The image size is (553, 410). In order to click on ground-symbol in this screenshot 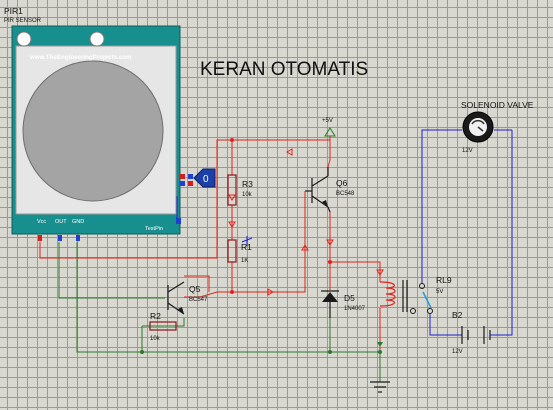, I will do `click(380, 387)`.